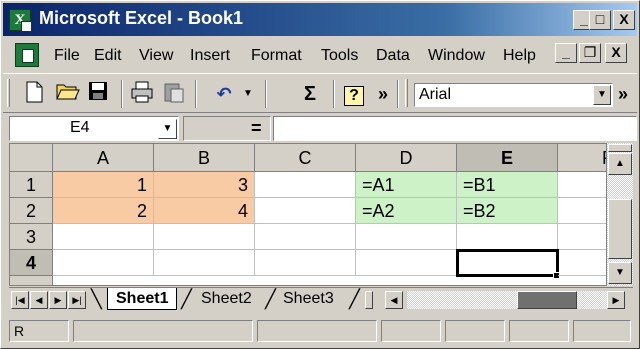  I want to click on horizontal-scrollbar, so click(507, 300).